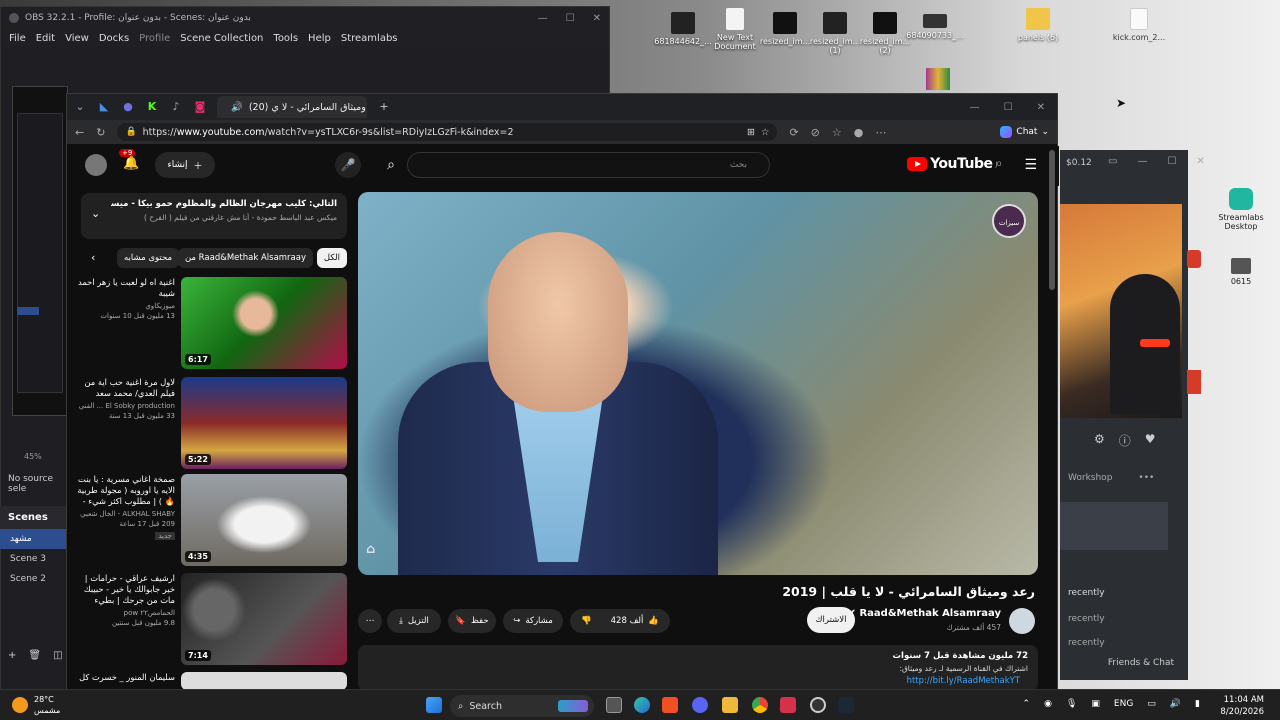 Image resolution: width=1280 pixels, height=720 pixels. Describe the element at coordinates (1048, 704) in the screenshot. I see `discord-tray-icon: ◉` at that location.